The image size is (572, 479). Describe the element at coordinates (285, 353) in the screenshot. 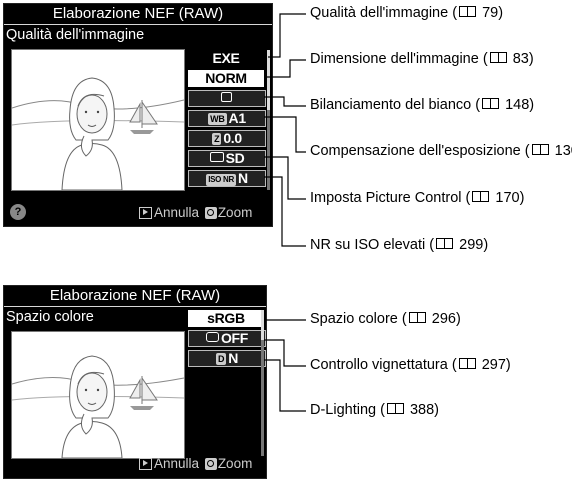

I see `leader-vignette` at that location.